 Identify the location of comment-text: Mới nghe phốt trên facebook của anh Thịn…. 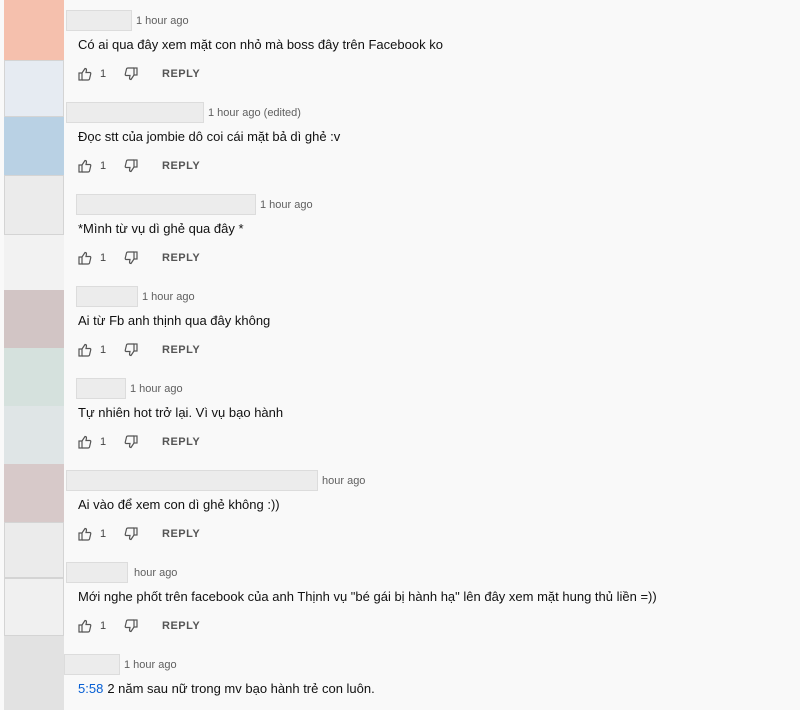
(367, 596).